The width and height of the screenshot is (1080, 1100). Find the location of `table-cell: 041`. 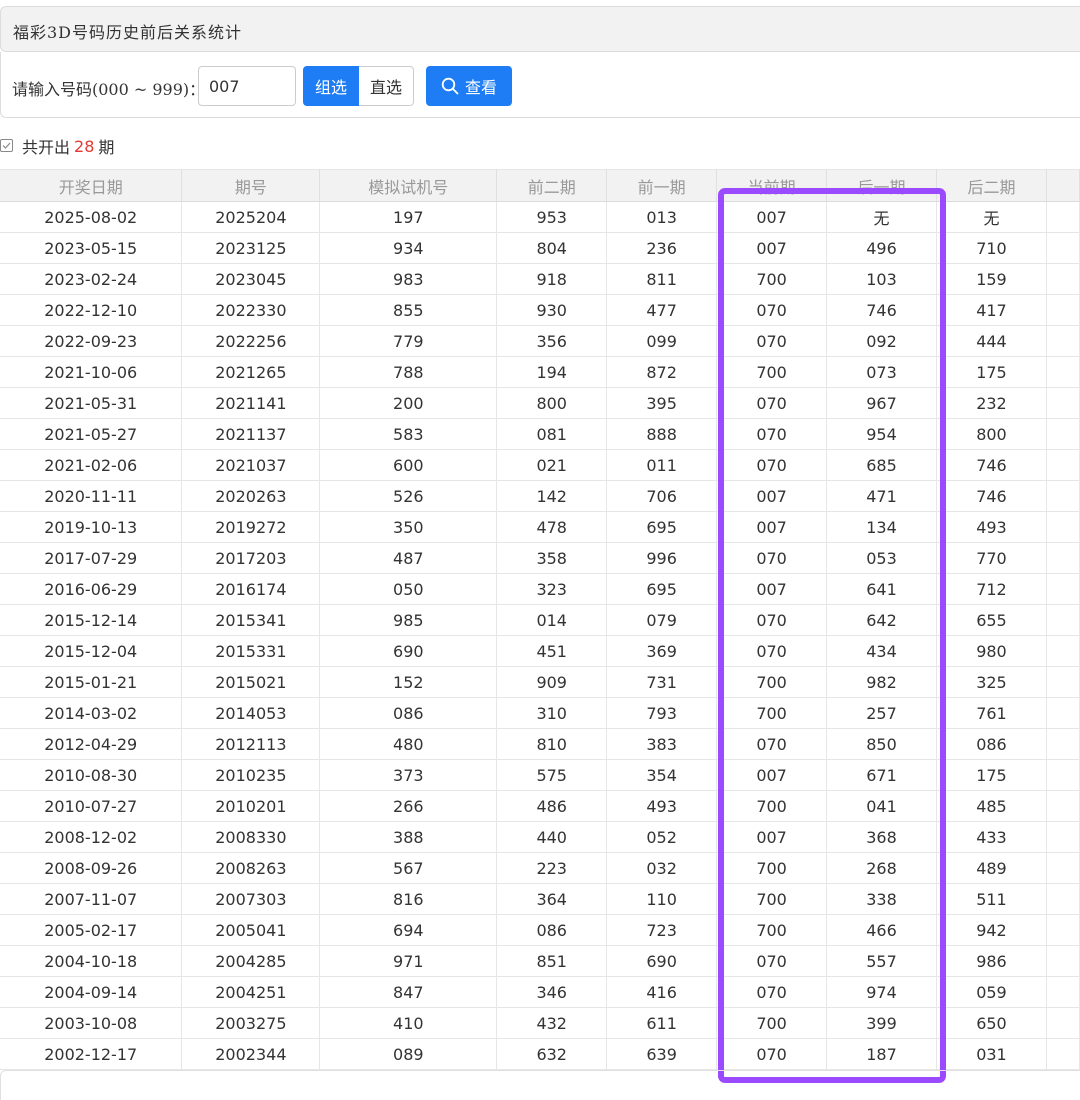

table-cell: 041 is located at coordinates (881, 806).